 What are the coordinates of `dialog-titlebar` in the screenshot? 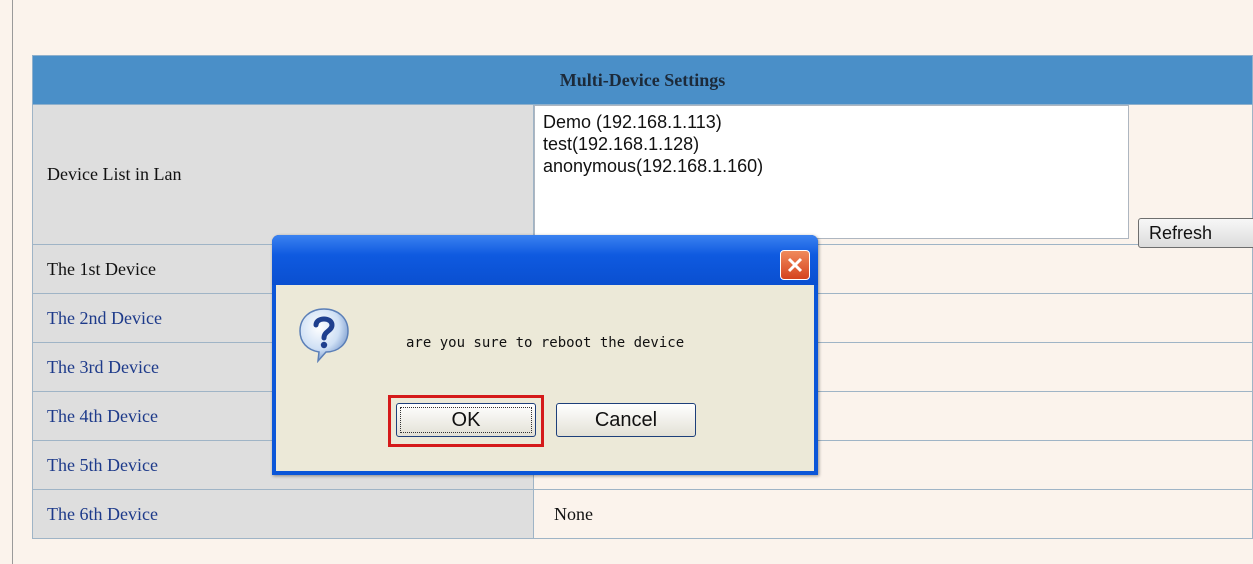 It's located at (545, 260).